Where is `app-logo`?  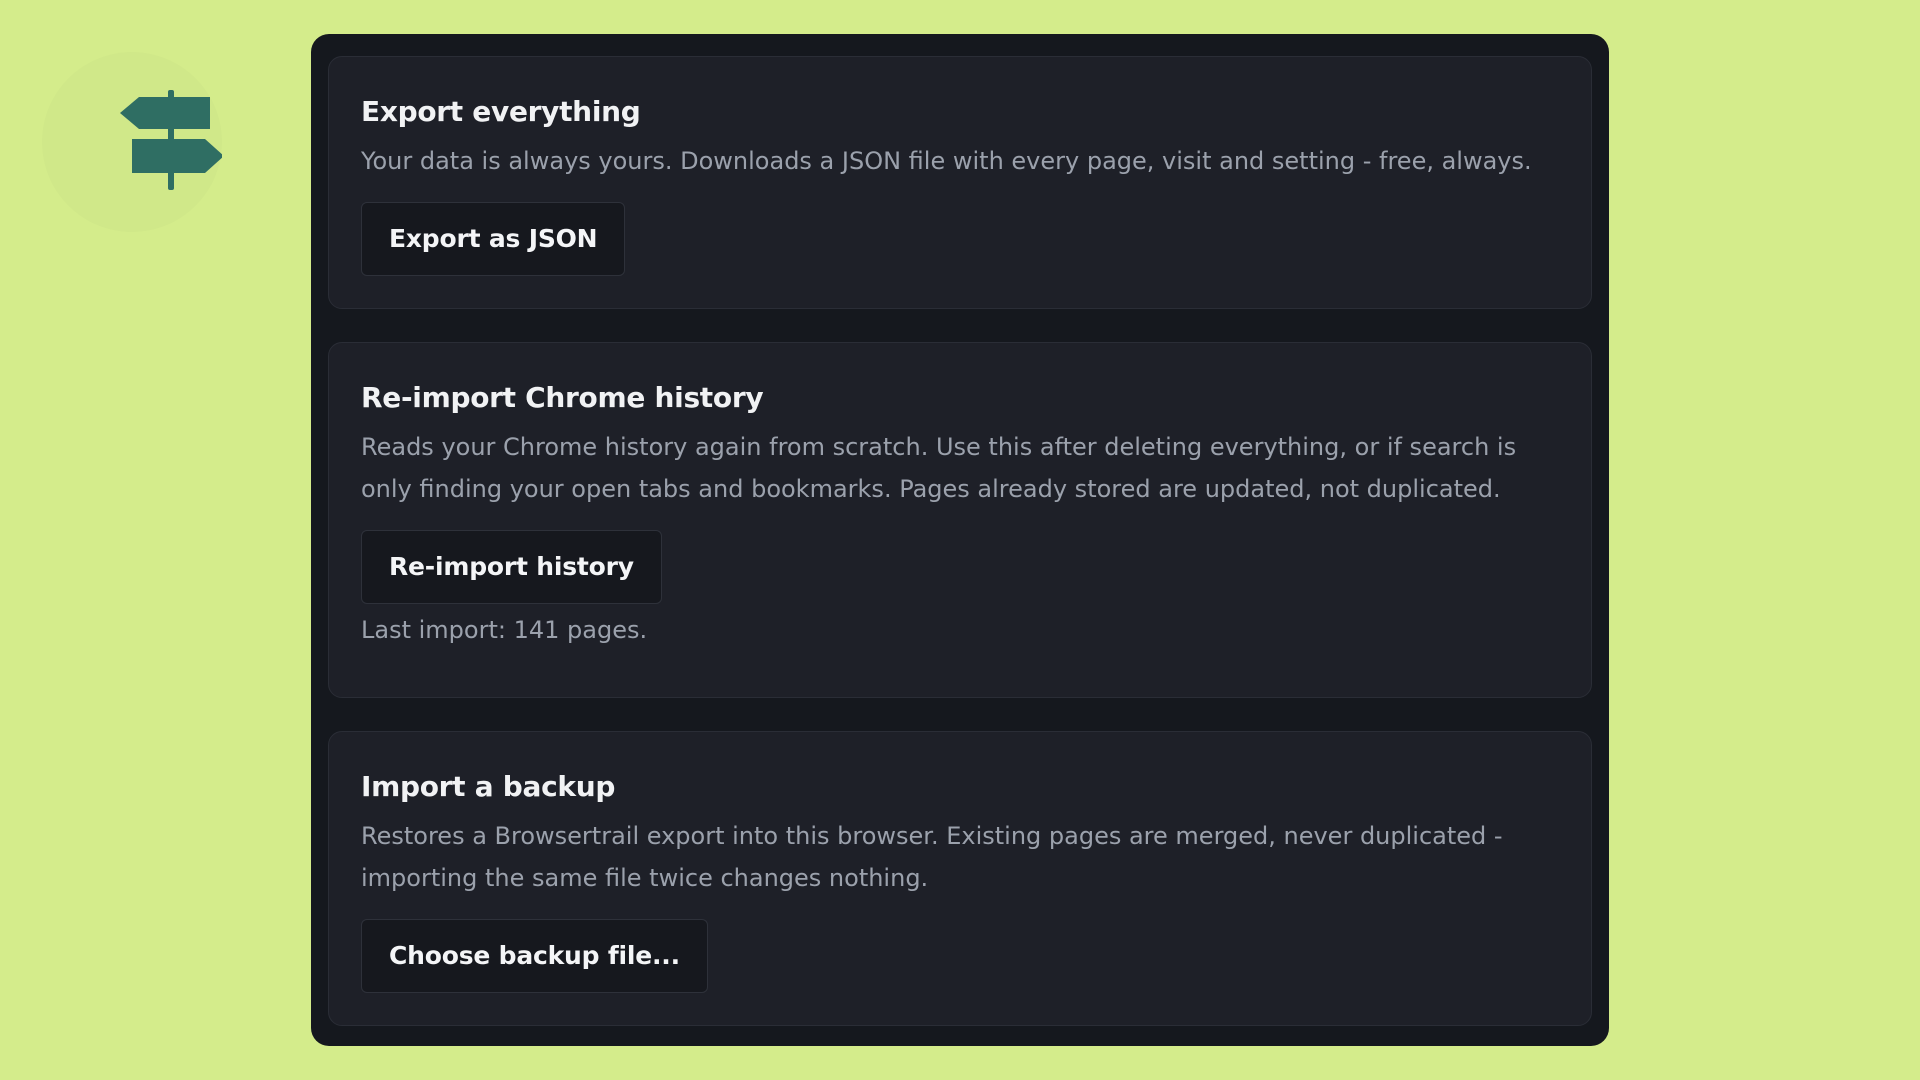 app-logo is located at coordinates (132, 142).